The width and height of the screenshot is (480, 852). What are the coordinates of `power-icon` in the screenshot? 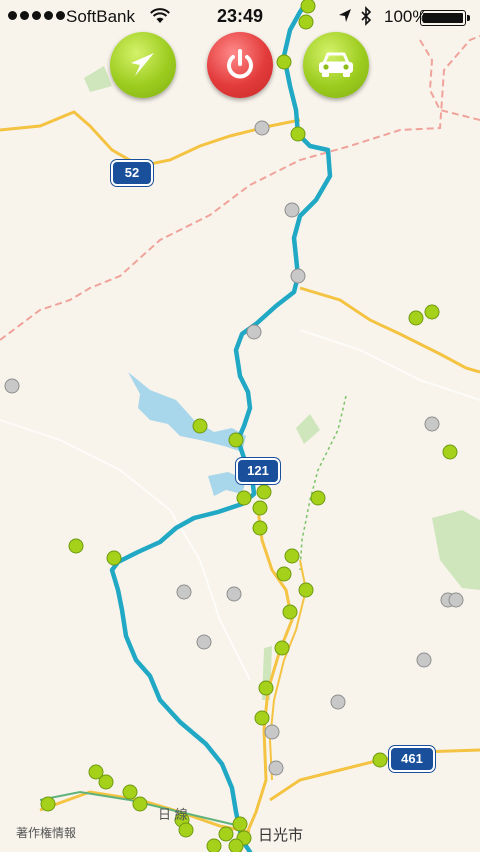 It's located at (240, 64).